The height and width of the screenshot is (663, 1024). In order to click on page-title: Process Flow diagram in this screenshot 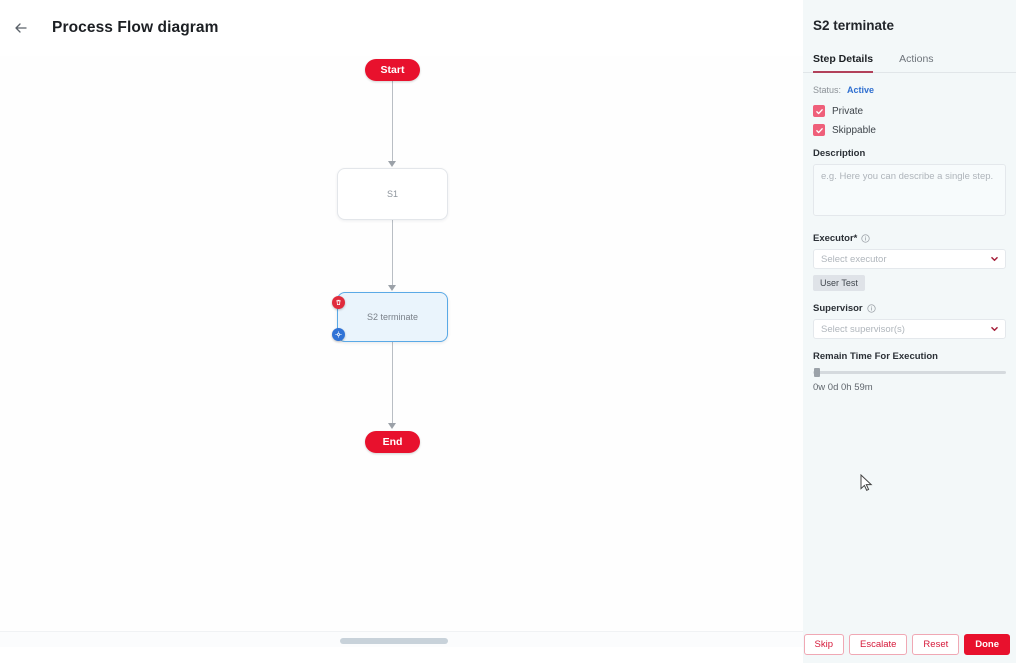, I will do `click(135, 27)`.